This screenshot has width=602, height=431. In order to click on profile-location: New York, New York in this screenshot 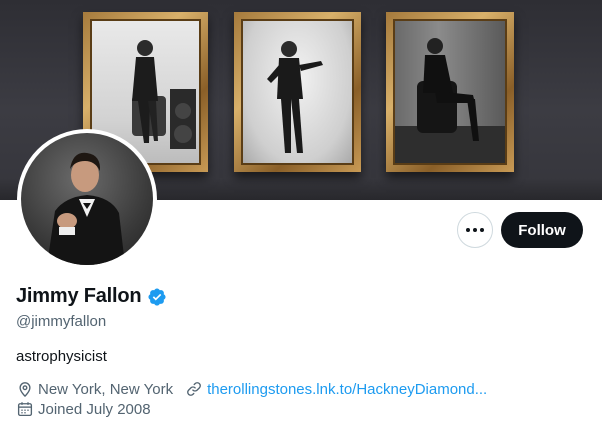, I will do `click(94, 389)`.